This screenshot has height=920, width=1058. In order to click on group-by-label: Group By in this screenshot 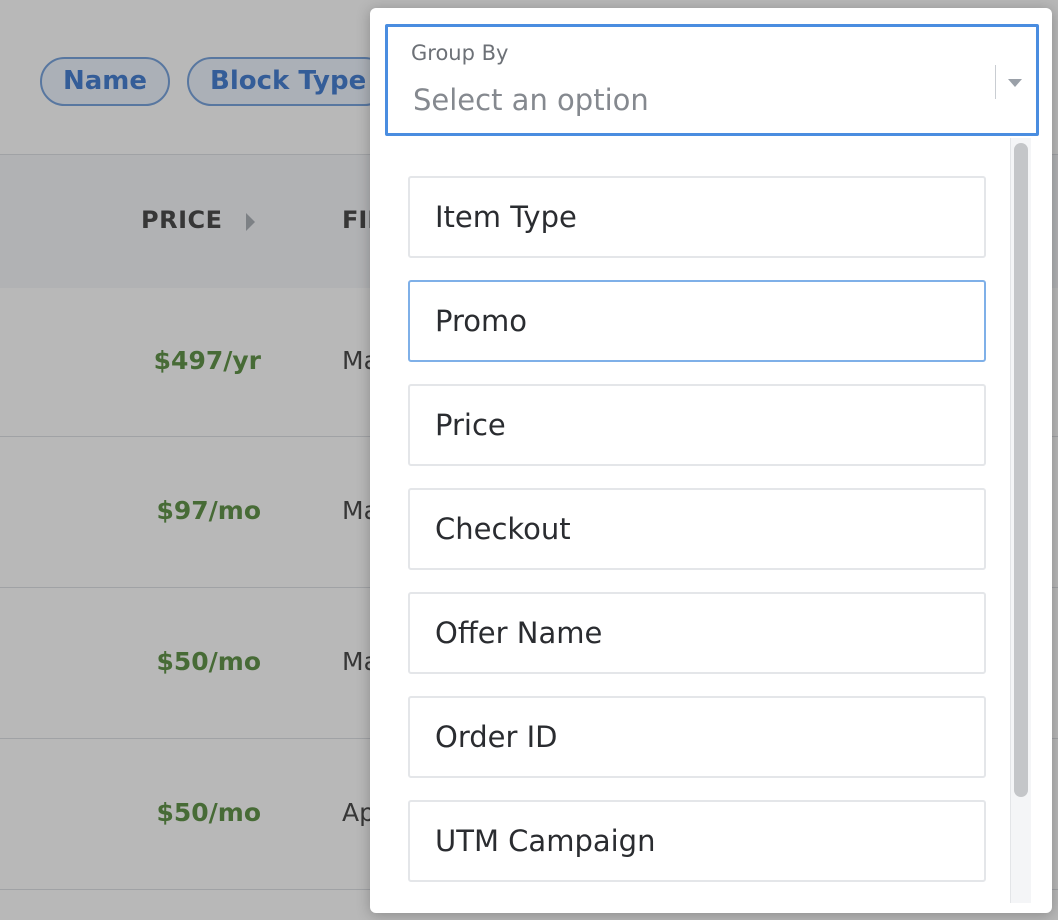, I will do `click(460, 53)`.